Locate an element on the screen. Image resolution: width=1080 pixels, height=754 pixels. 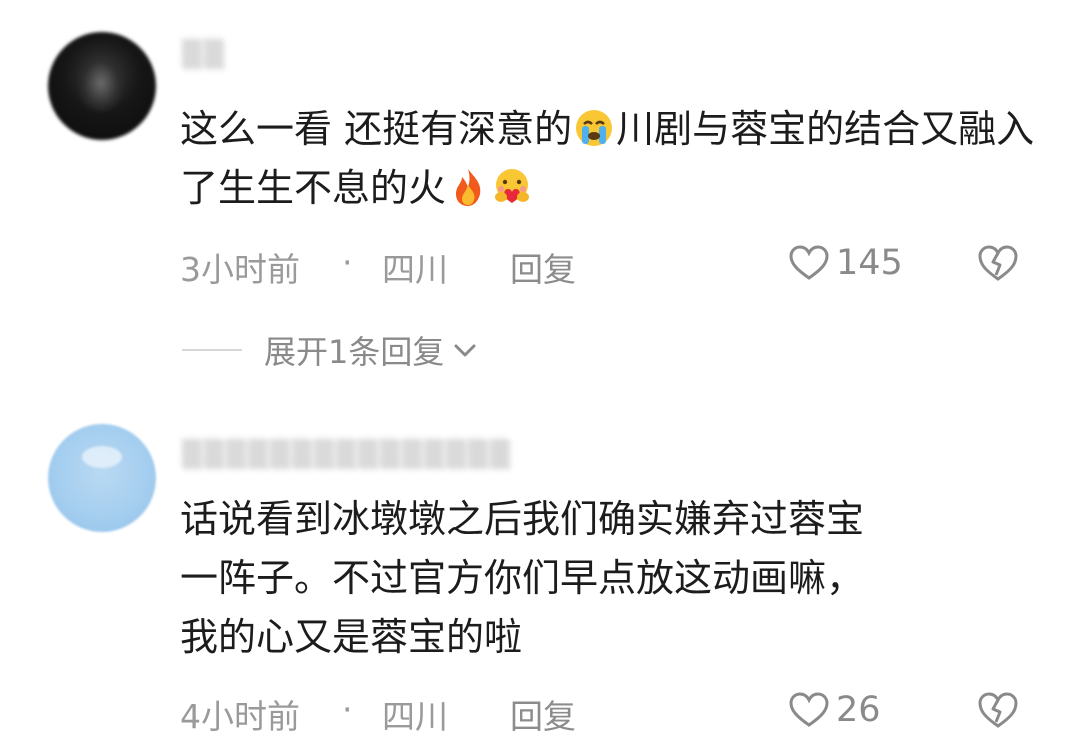
crying-face-emoji-icon is located at coordinates (594, 128).